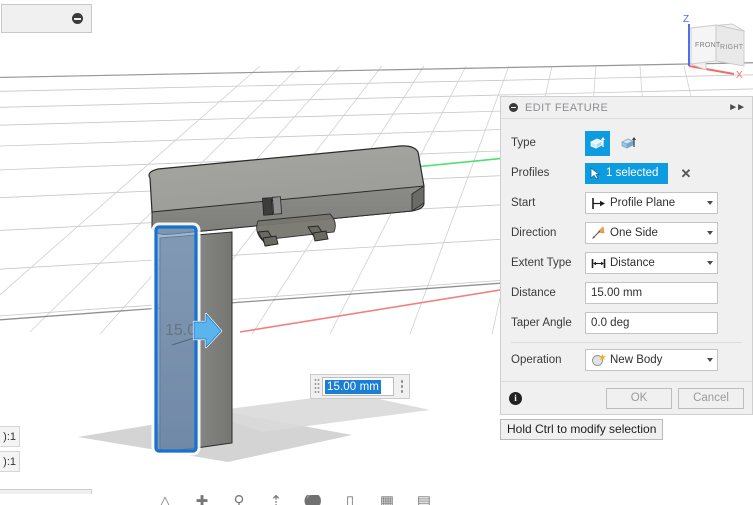 This screenshot has width=753, height=505. I want to click on type-label: Type, so click(523, 143).